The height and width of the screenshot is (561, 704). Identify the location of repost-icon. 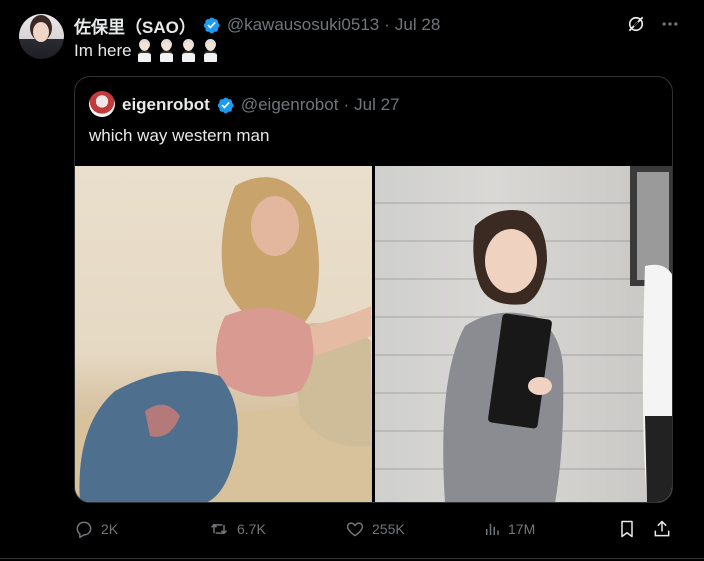
(219, 529).